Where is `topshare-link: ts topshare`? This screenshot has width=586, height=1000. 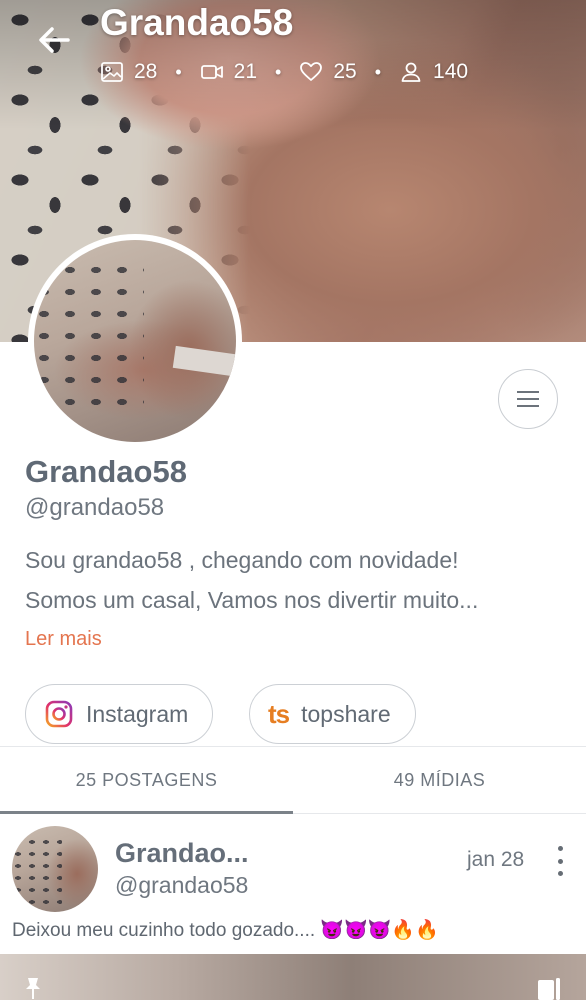 topshare-link: ts topshare is located at coordinates (332, 714).